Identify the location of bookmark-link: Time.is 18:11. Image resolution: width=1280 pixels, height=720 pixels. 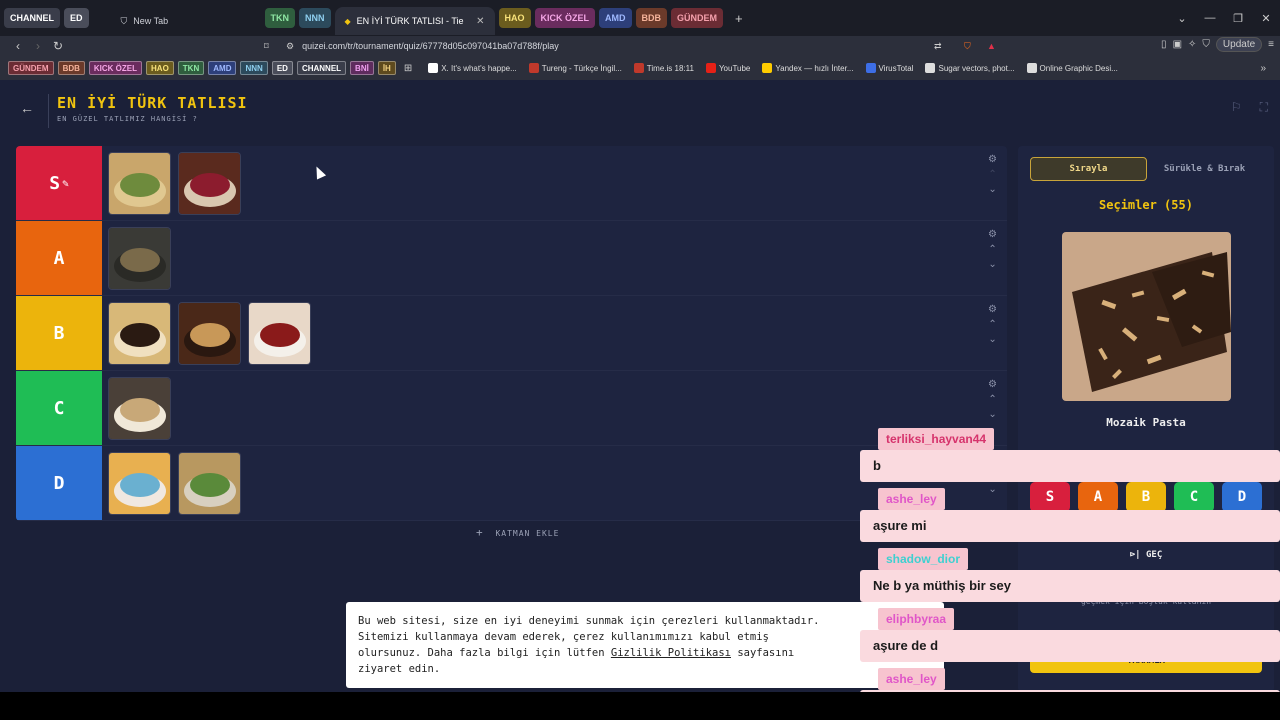
(663, 68).